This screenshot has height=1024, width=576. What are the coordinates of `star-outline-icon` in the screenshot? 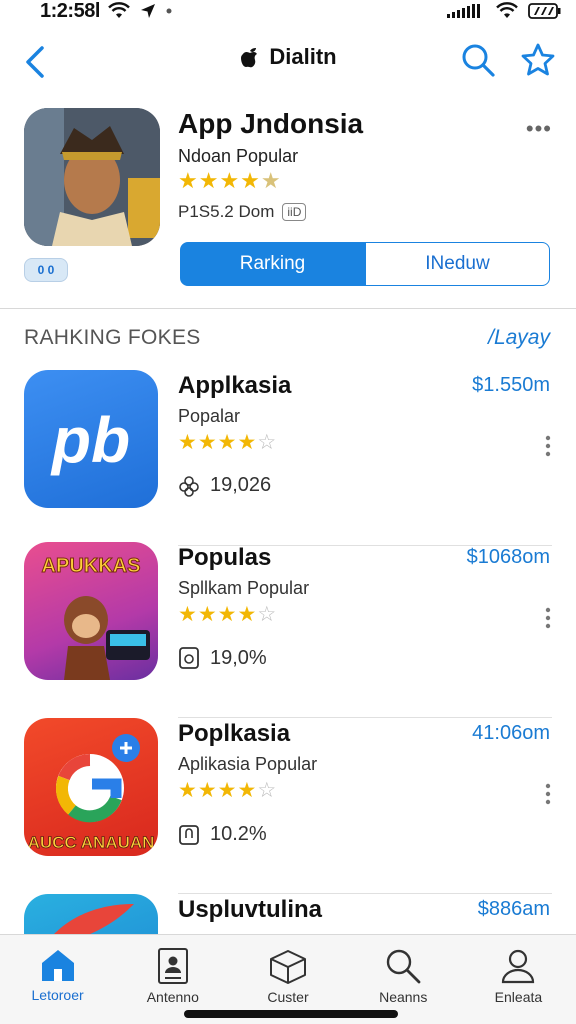 It's located at (538, 59).